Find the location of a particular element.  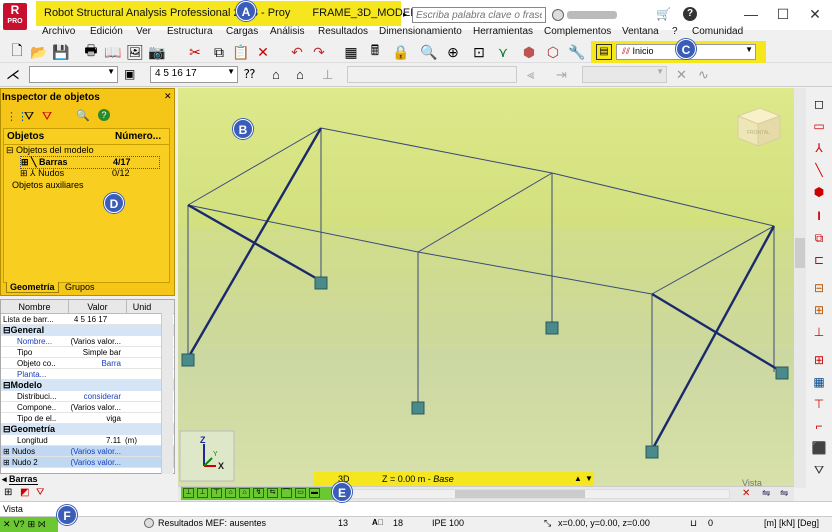

bar-icon: ╲ is located at coordinates (819, 170).